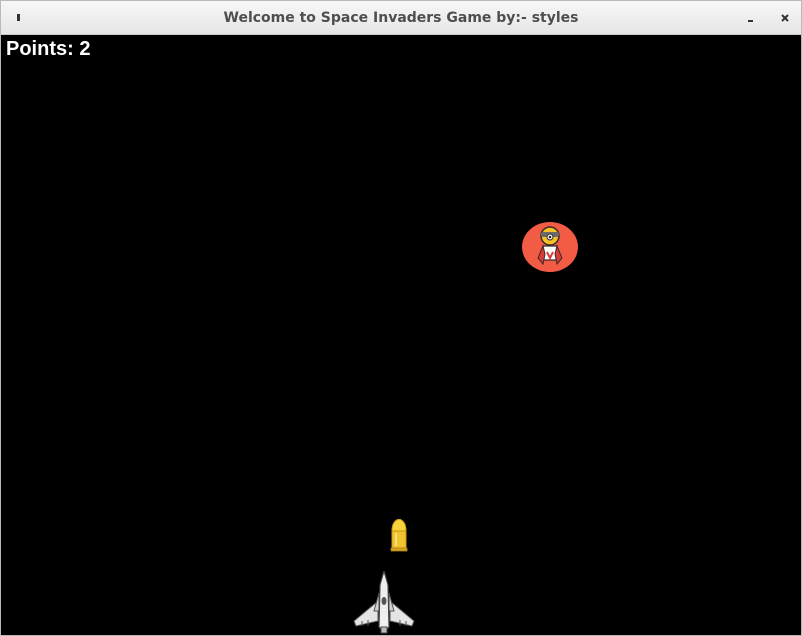  Describe the element at coordinates (384, 601) in the screenshot. I see `player-spaceship` at that location.